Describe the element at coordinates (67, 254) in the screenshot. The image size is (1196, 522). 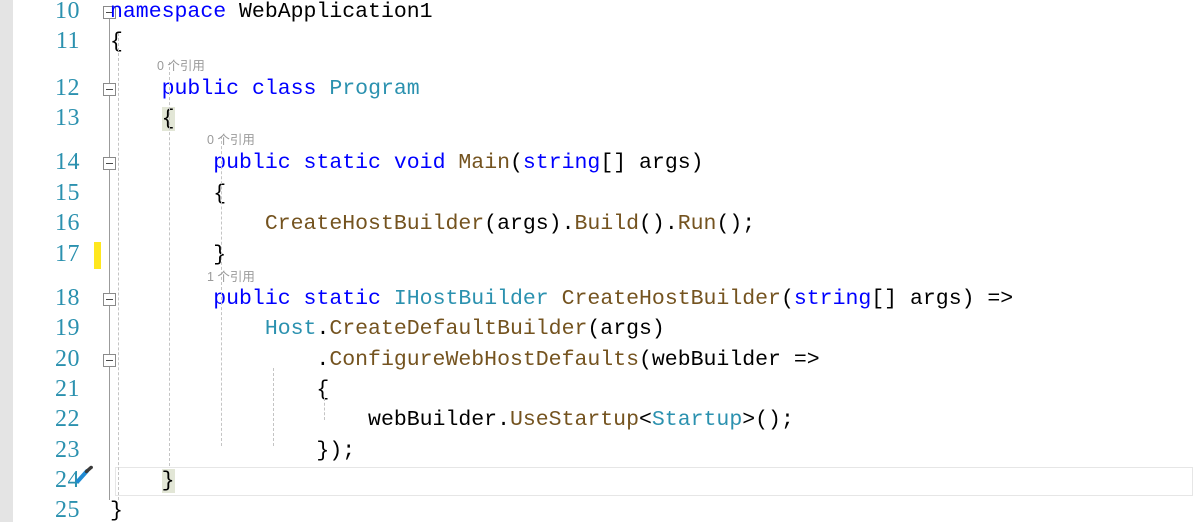
I see `line-number: 17` at that location.